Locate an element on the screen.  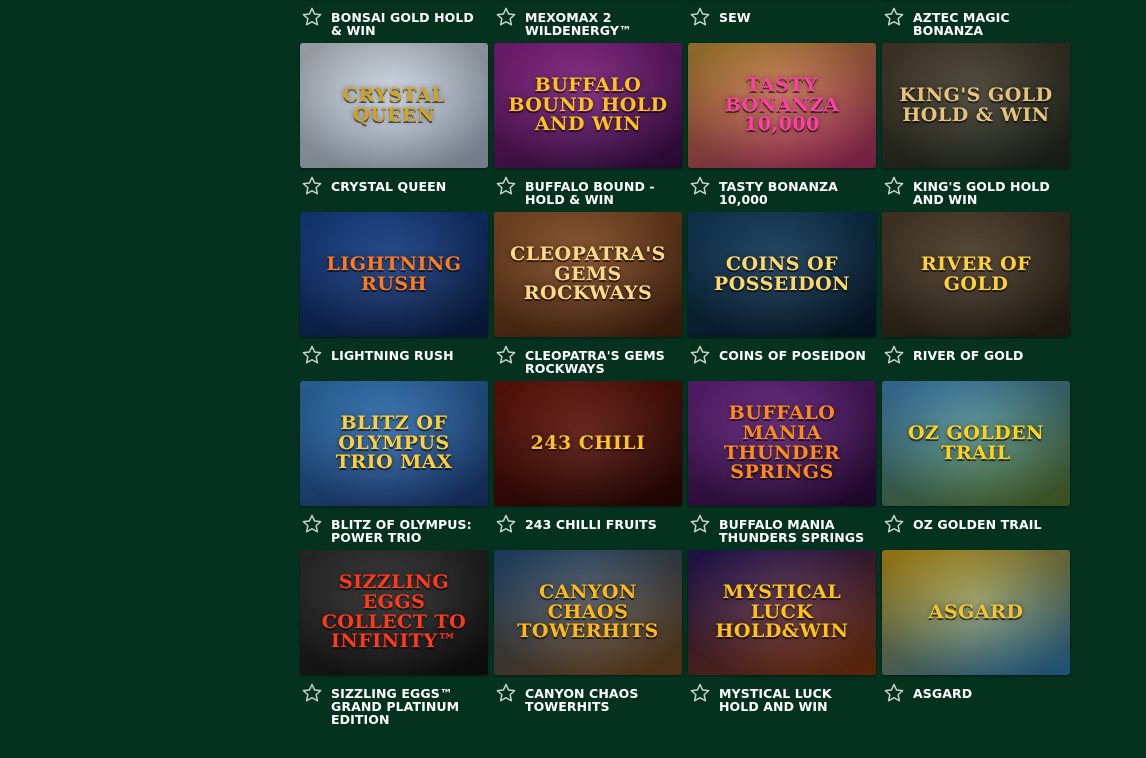
game-logo-art: Oz Golden Trail is located at coordinates (976, 442).